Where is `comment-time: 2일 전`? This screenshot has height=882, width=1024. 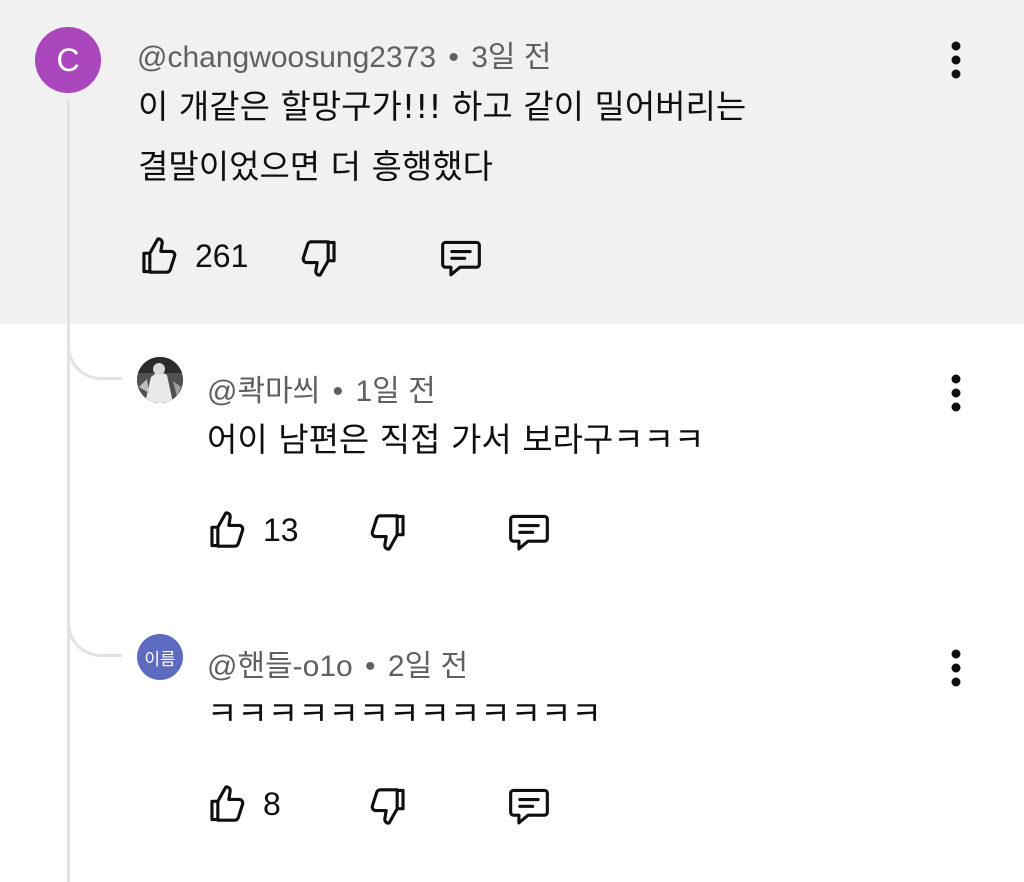
comment-time: 2일 전 is located at coordinates (428, 666).